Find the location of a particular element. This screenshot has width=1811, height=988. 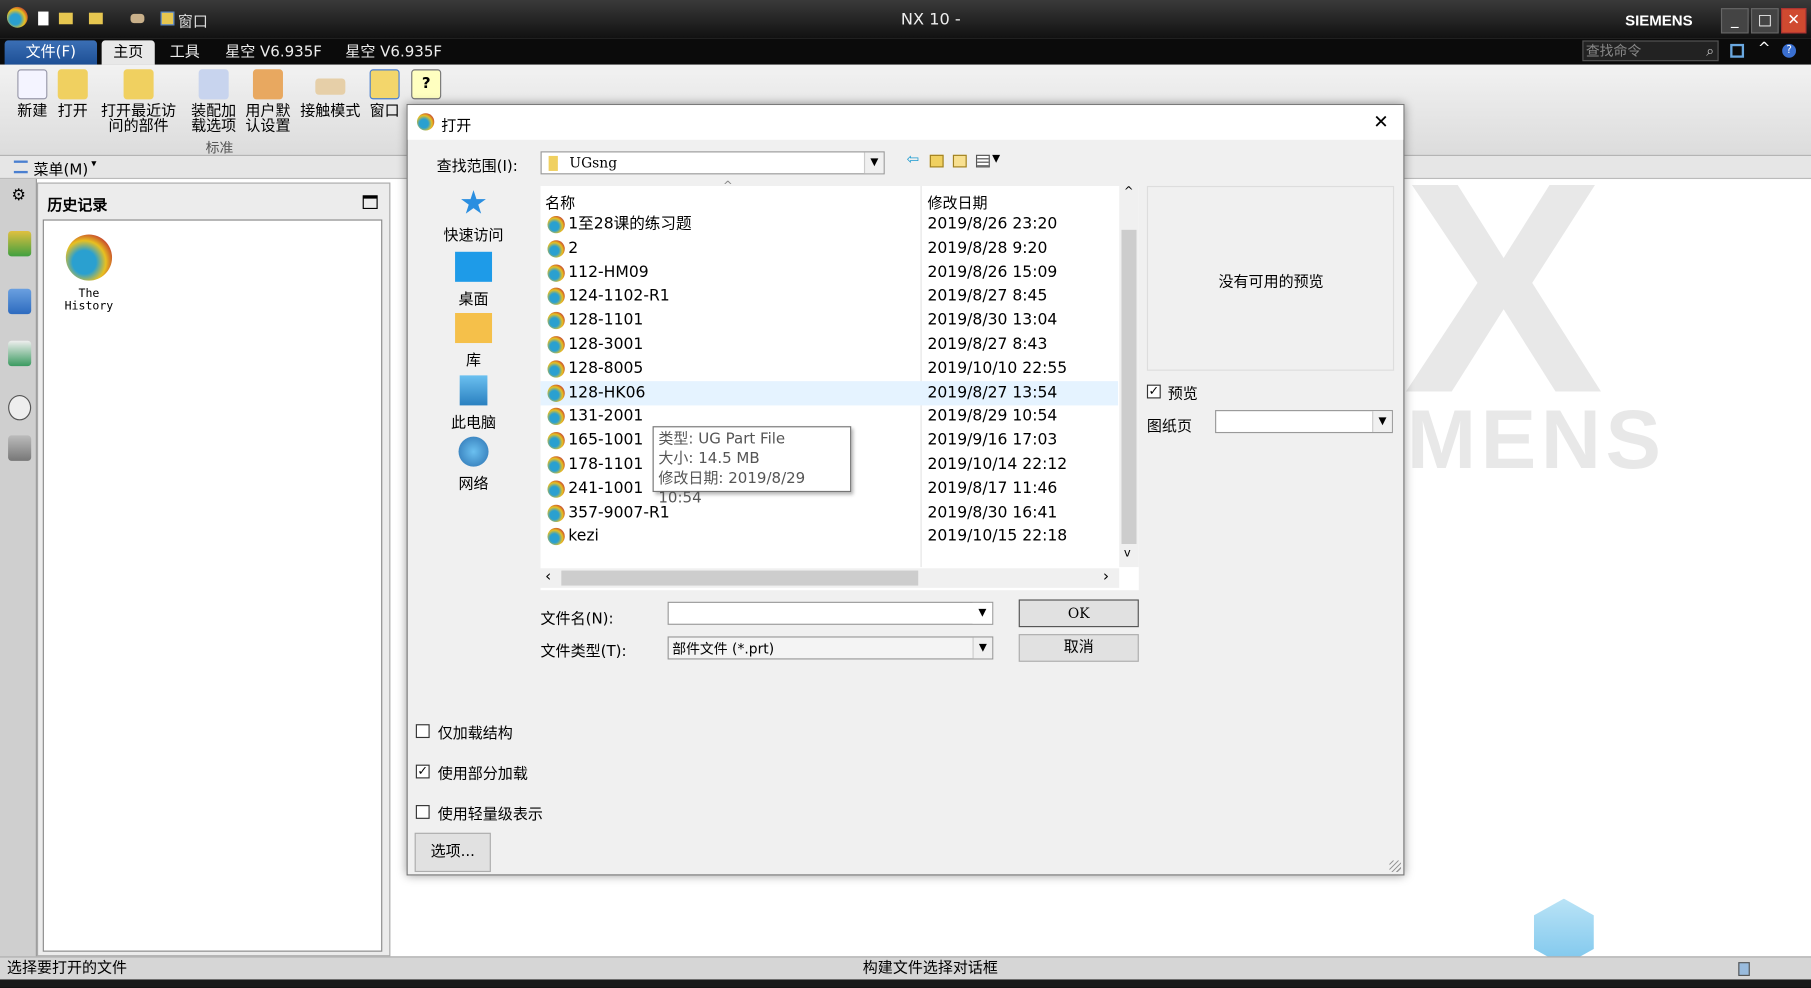

tab-tools: 工具 is located at coordinates (184, 52).